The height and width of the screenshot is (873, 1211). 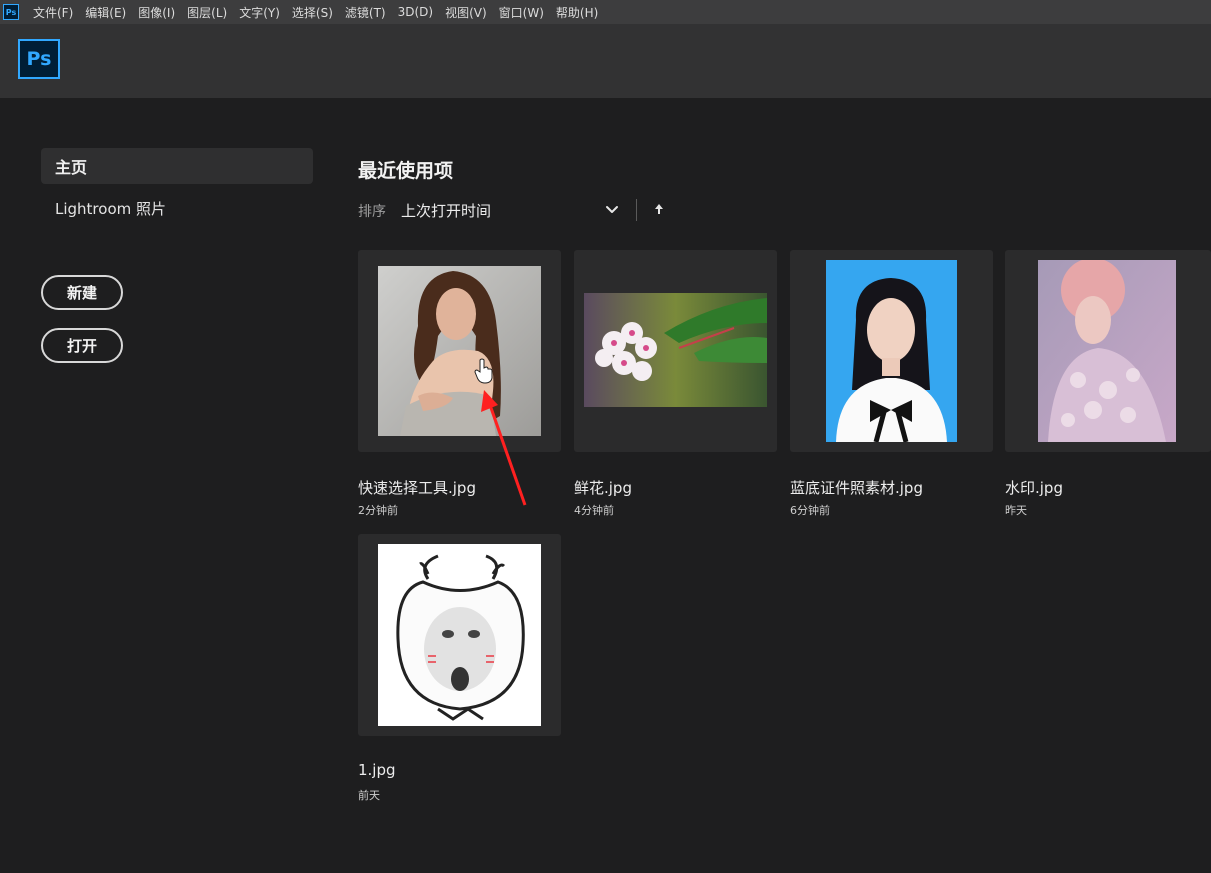 What do you see at coordinates (594, 510) in the screenshot?
I see `file-time: 4分钟前` at bounding box center [594, 510].